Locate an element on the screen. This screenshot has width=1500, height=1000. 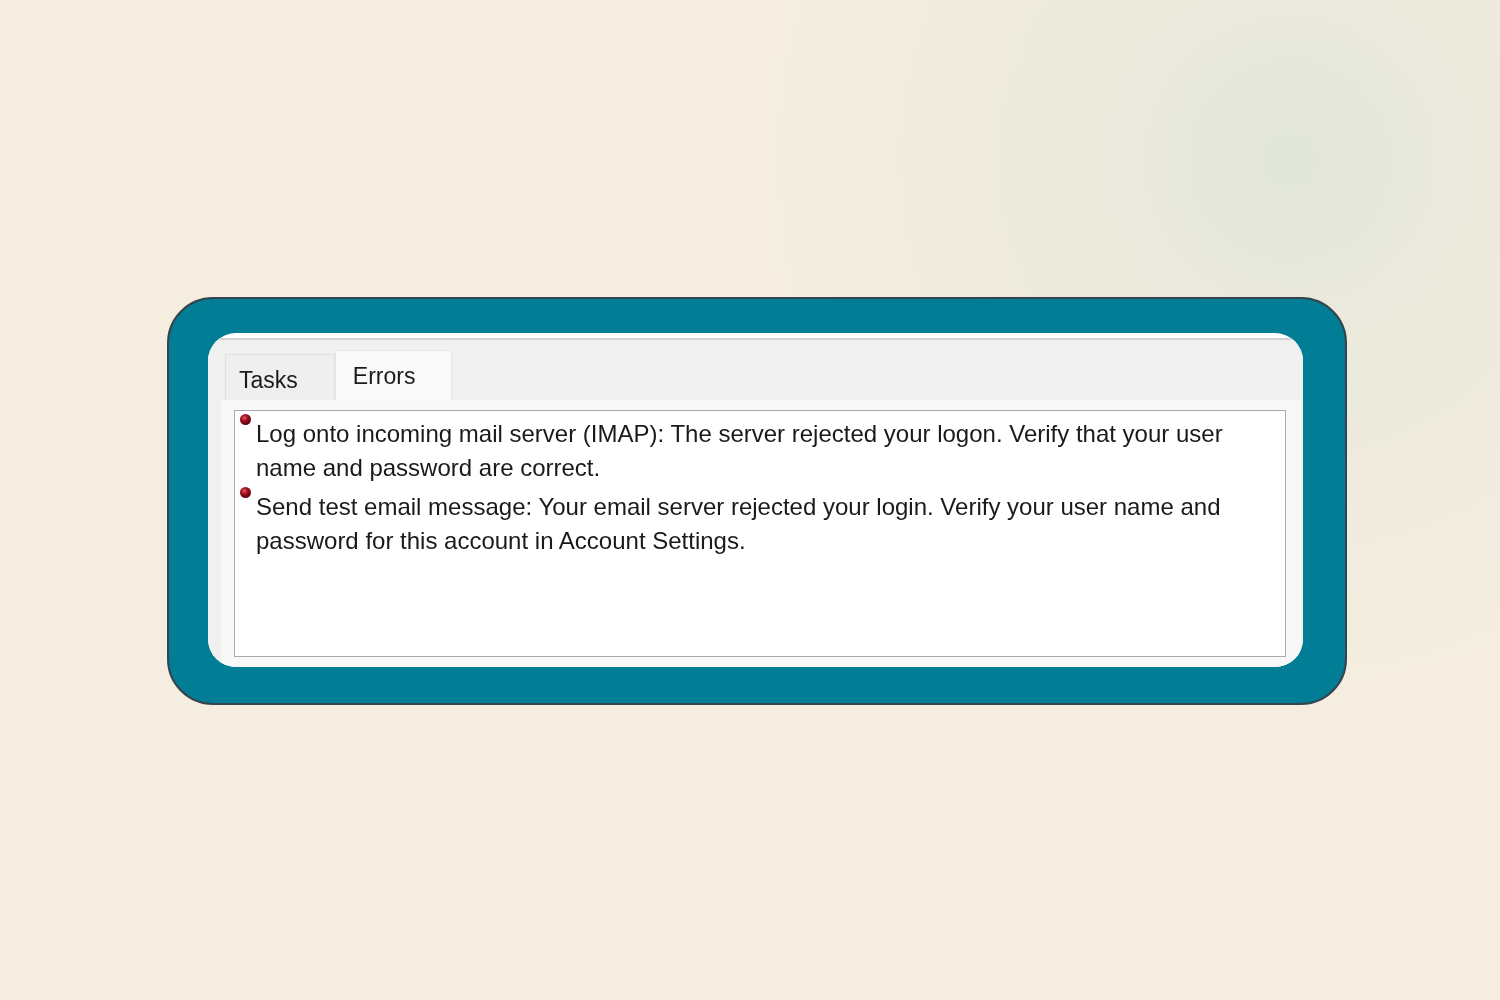
tab: Tasks is located at coordinates (280, 377).